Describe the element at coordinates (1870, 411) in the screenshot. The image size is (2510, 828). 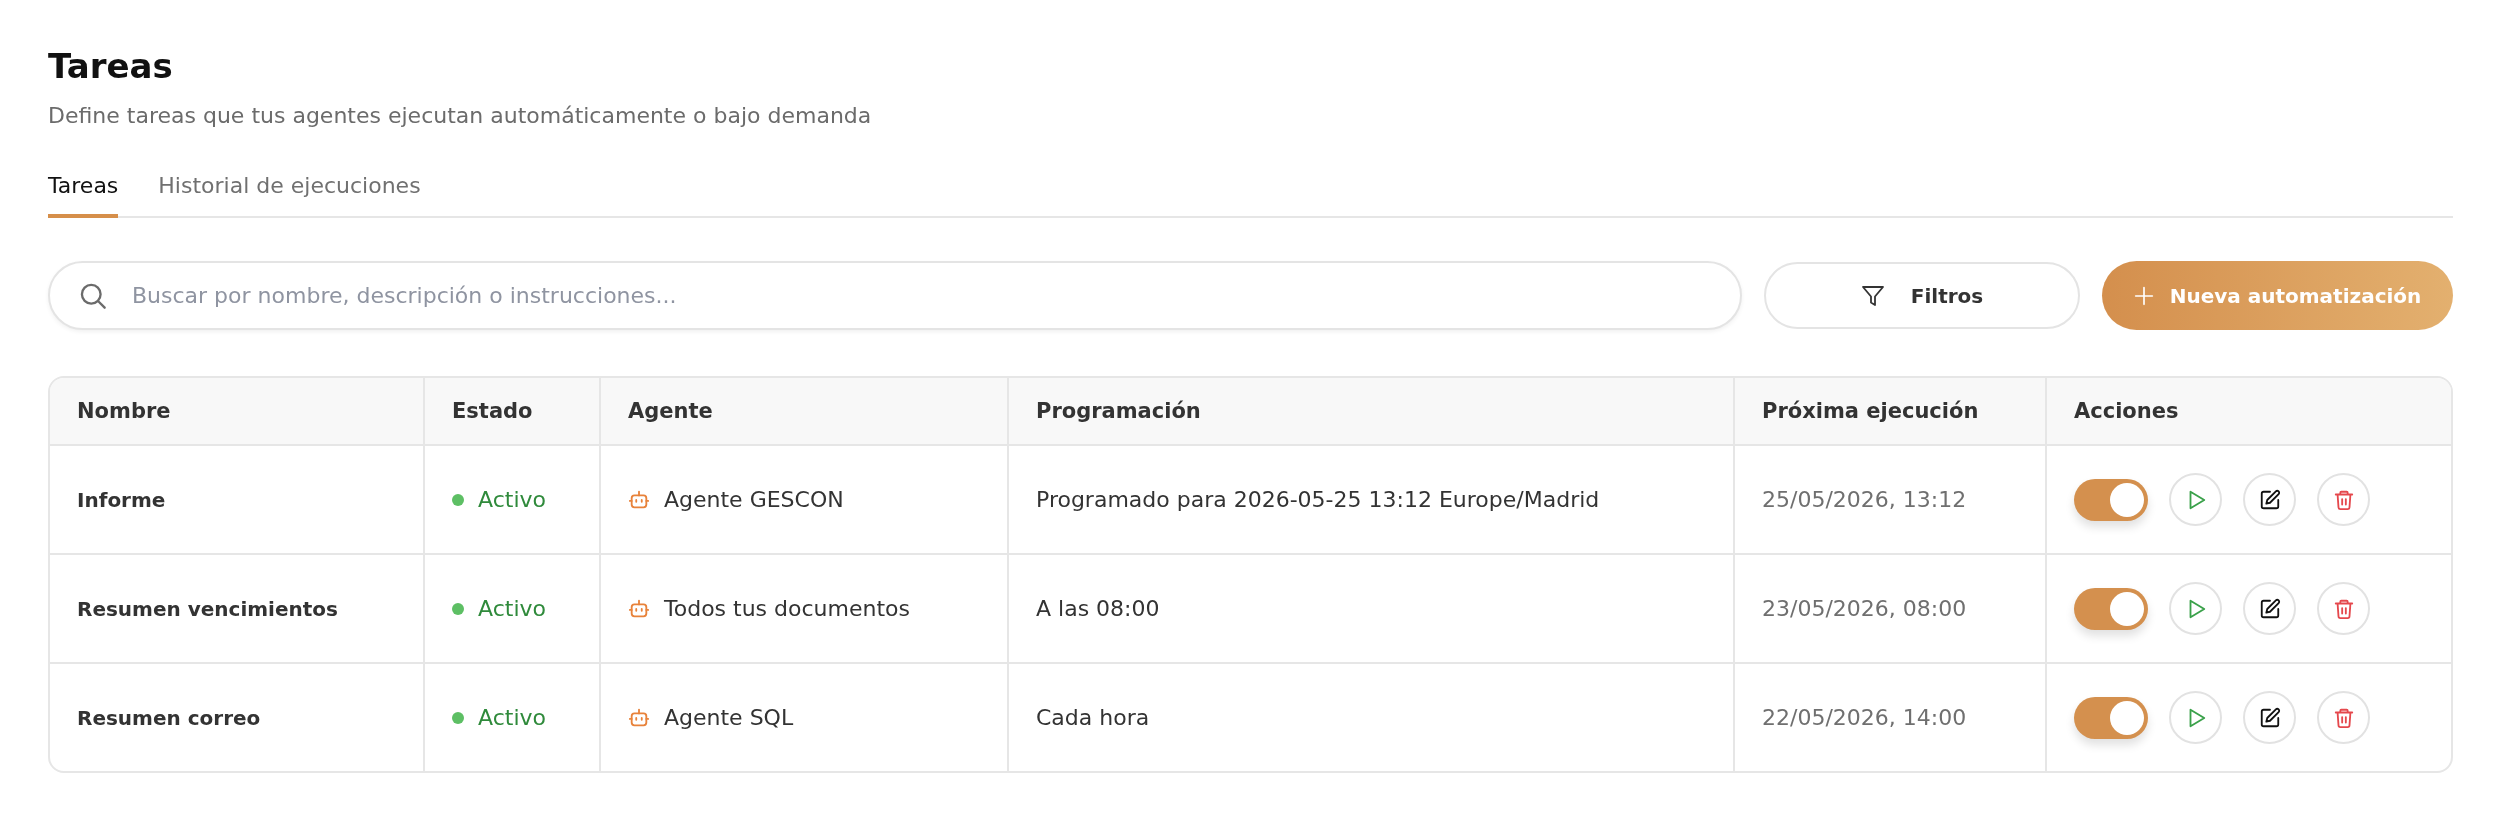
I see `column-header: Próxima ejecución` at that location.